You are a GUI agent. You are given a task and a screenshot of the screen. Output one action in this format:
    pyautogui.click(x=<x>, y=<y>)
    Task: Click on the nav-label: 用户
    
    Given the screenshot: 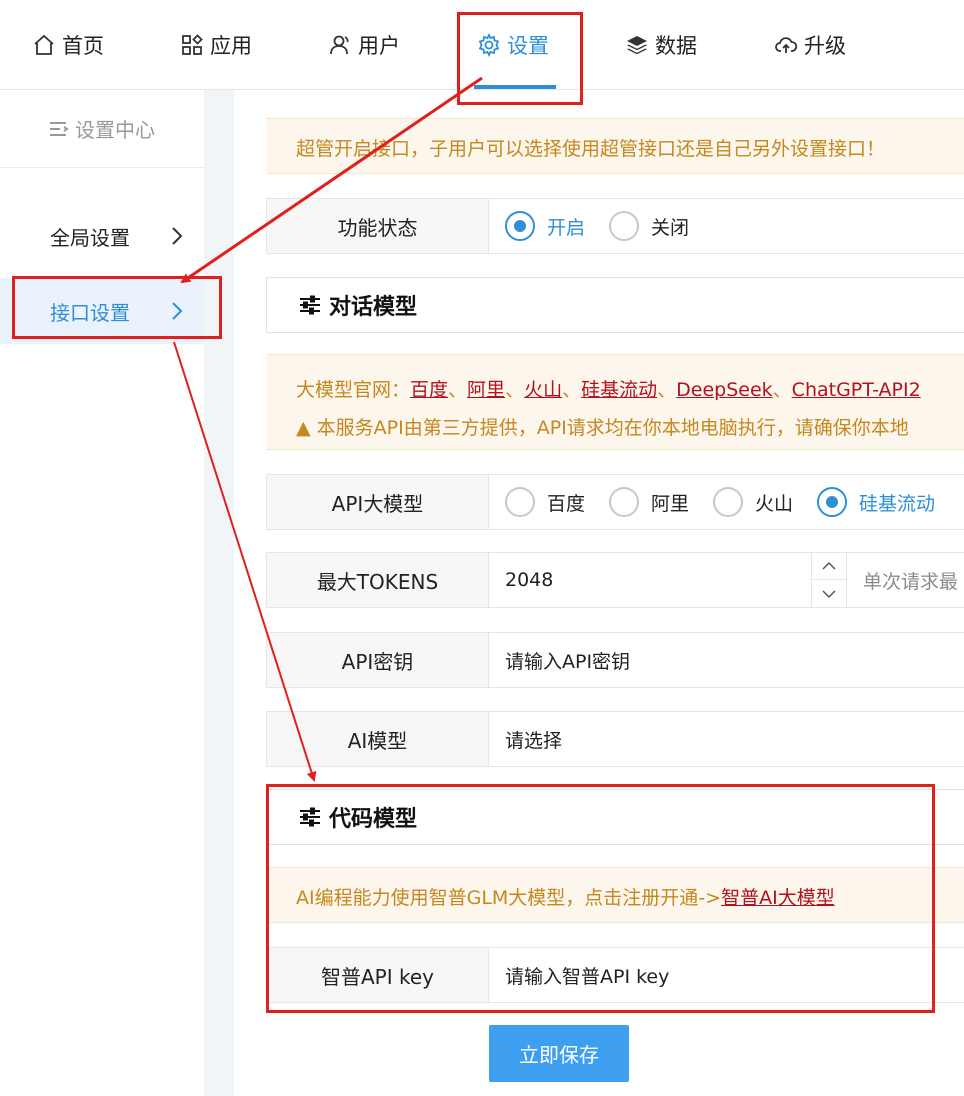 What is the action you would take?
    pyautogui.click(x=379, y=46)
    